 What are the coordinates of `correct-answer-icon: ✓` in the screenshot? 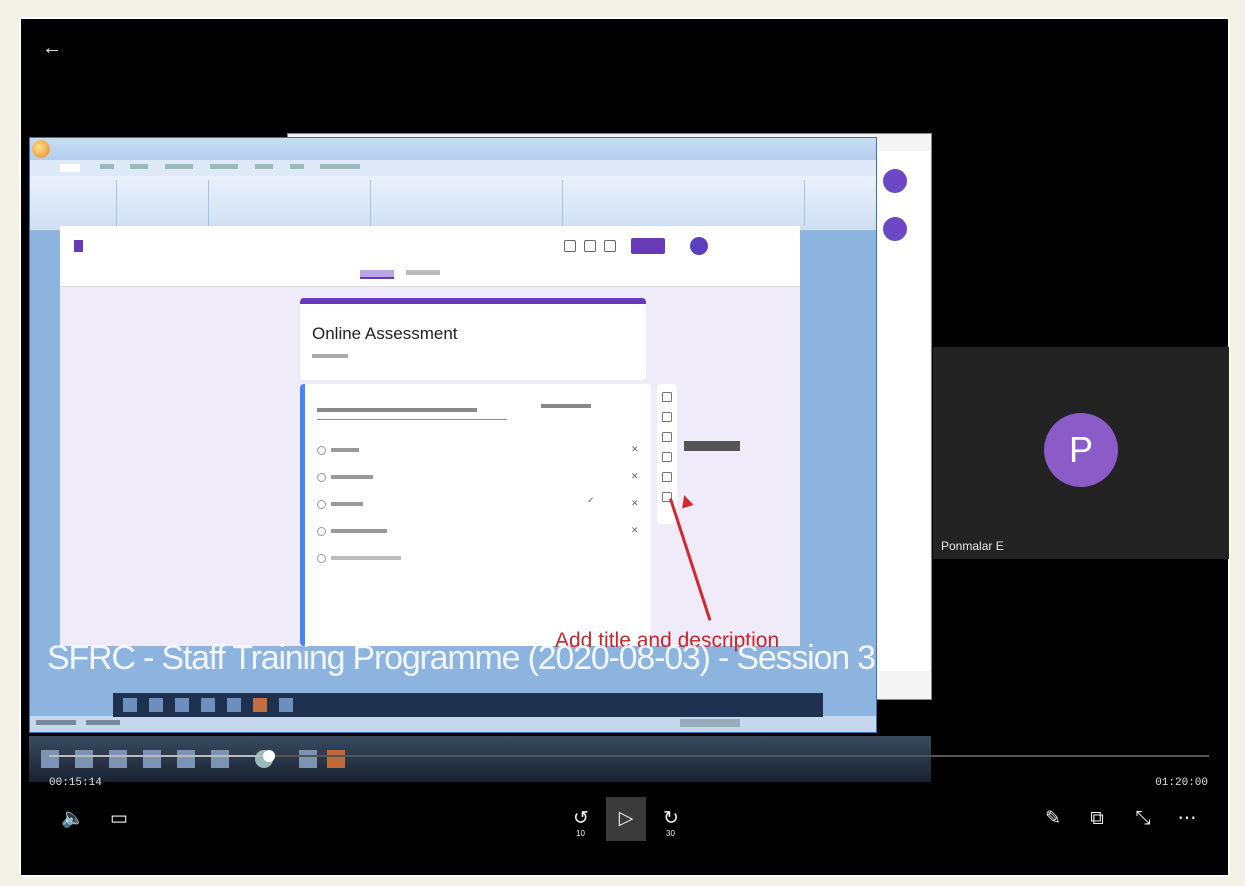 It's located at (591, 500).